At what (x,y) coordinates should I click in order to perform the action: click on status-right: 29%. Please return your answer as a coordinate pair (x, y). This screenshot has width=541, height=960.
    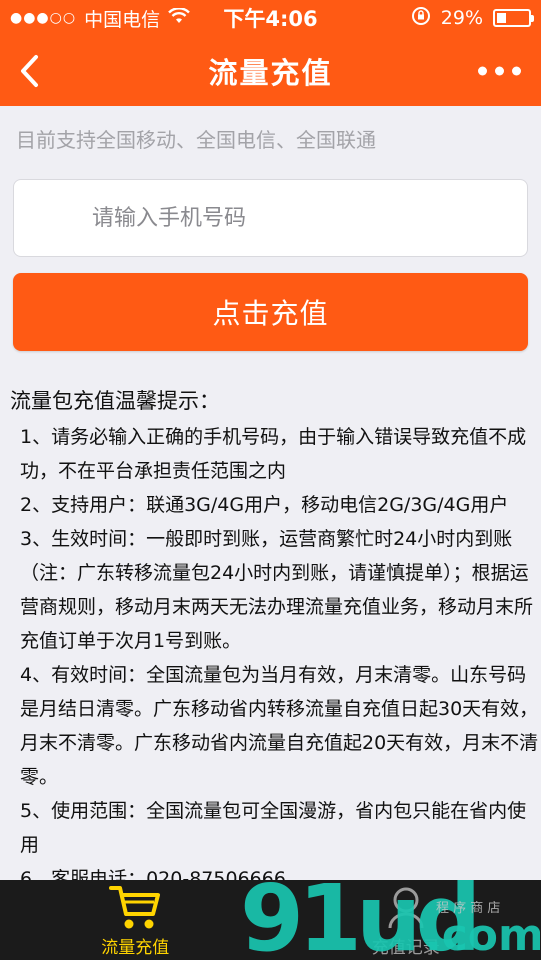
    Looking at the image, I should click on (472, 18).